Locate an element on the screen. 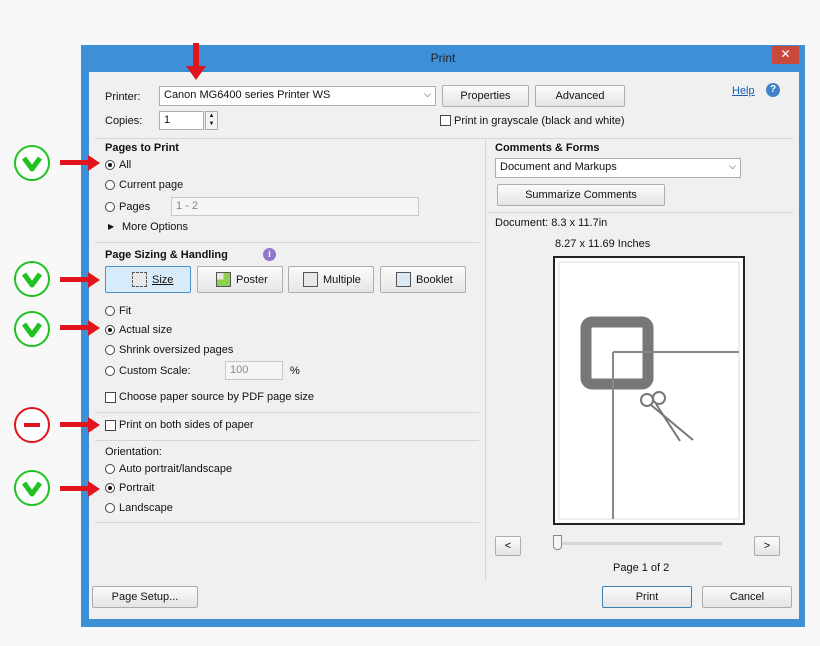  pages-range-label: Pages is located at coordinates (135, 207).